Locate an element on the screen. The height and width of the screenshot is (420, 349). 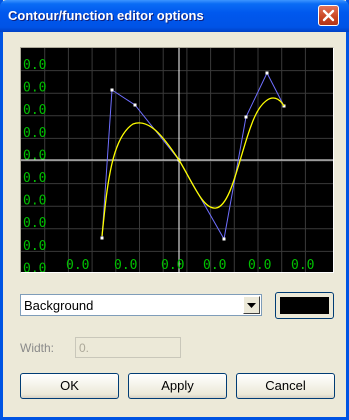
element-select: Background is located at coordinates (141, 305).